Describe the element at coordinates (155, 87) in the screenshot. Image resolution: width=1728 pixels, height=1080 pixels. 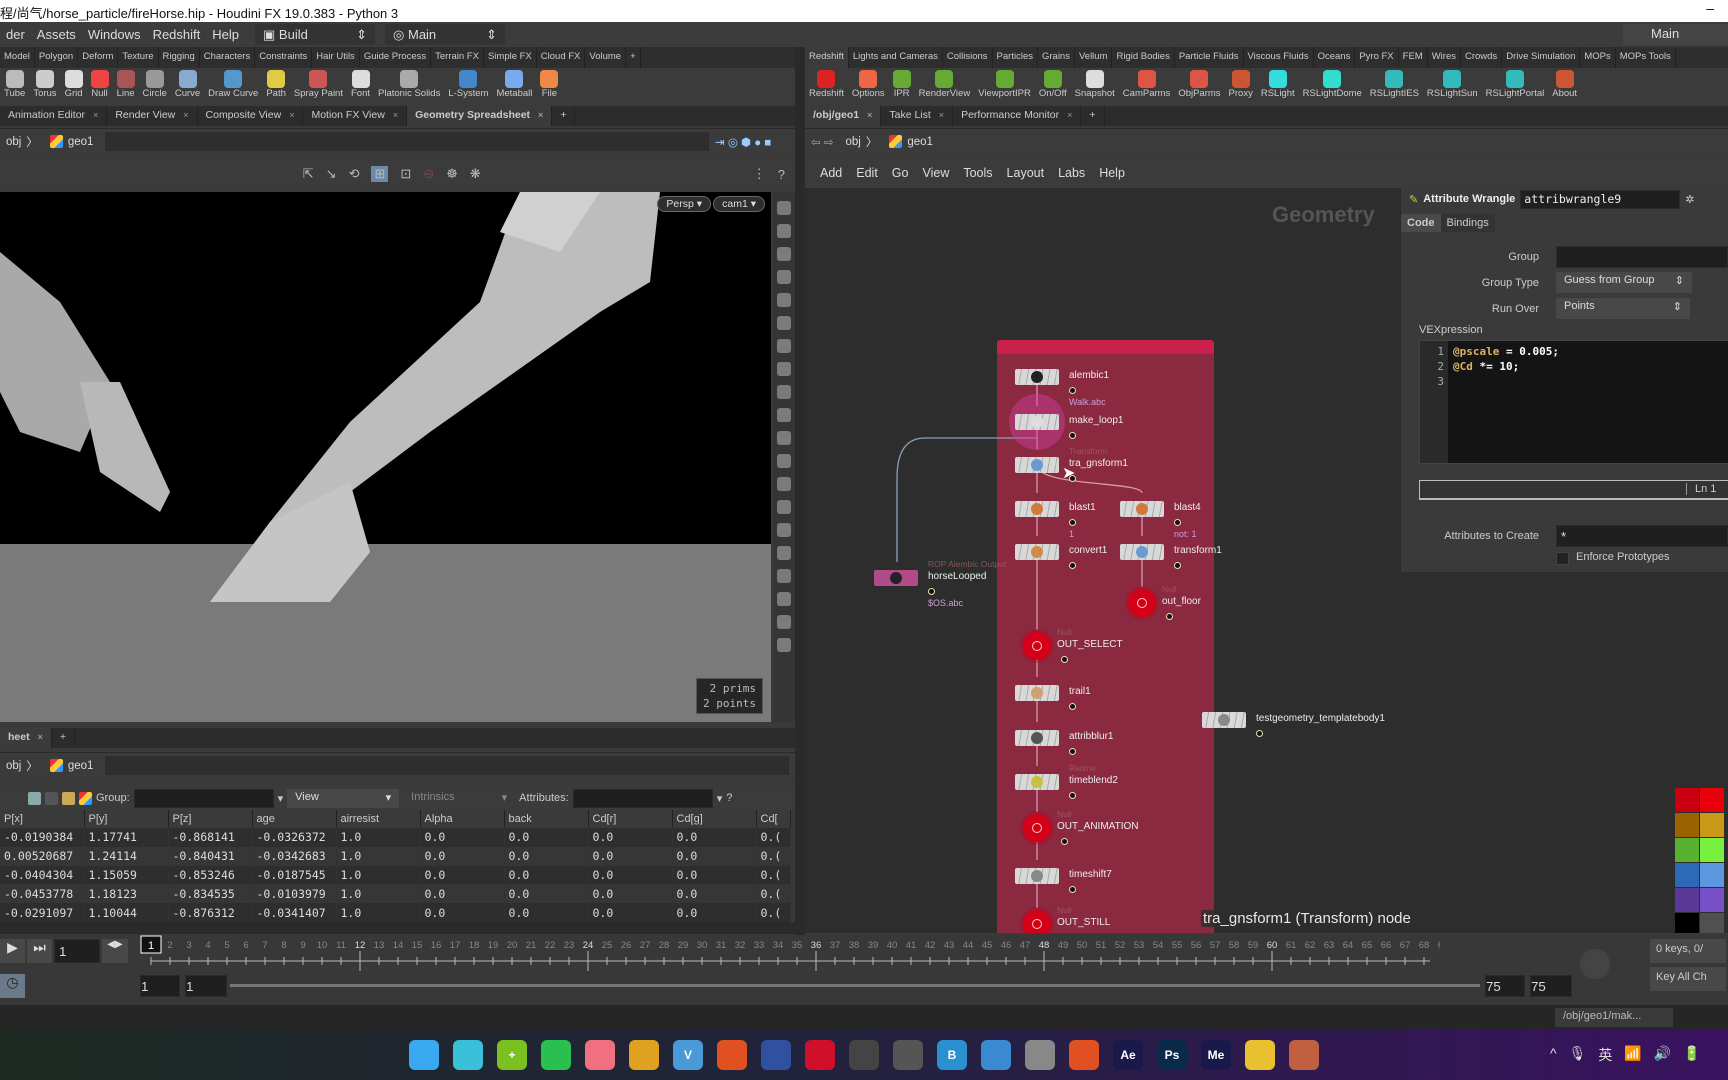
I see `shelf-tool-circle: Circle` at that location.